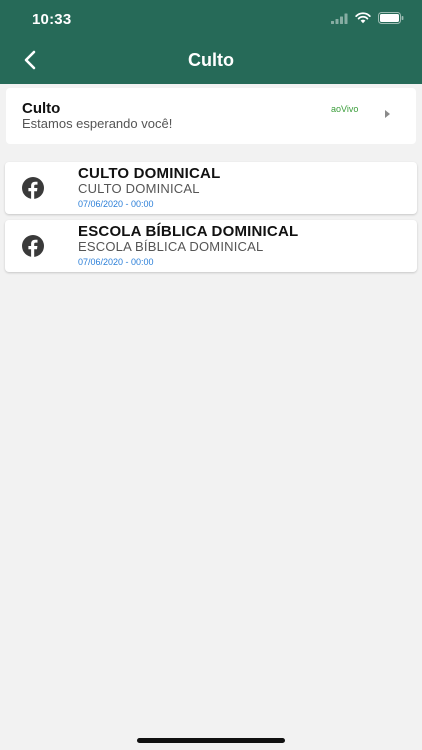 The height and width of the screenshot is (750, 422). I want to click on event-subtitle: CULTO DOMINICAL, so click(139, 188).